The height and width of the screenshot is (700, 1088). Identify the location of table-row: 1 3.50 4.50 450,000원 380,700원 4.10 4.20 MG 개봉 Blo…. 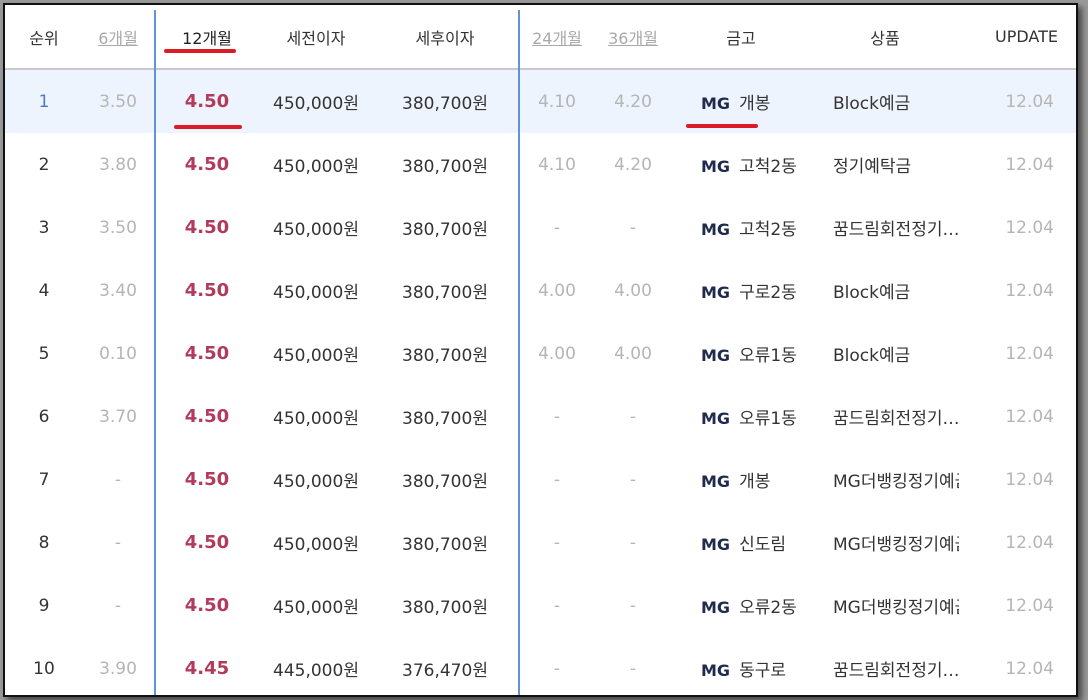
(540, 101).